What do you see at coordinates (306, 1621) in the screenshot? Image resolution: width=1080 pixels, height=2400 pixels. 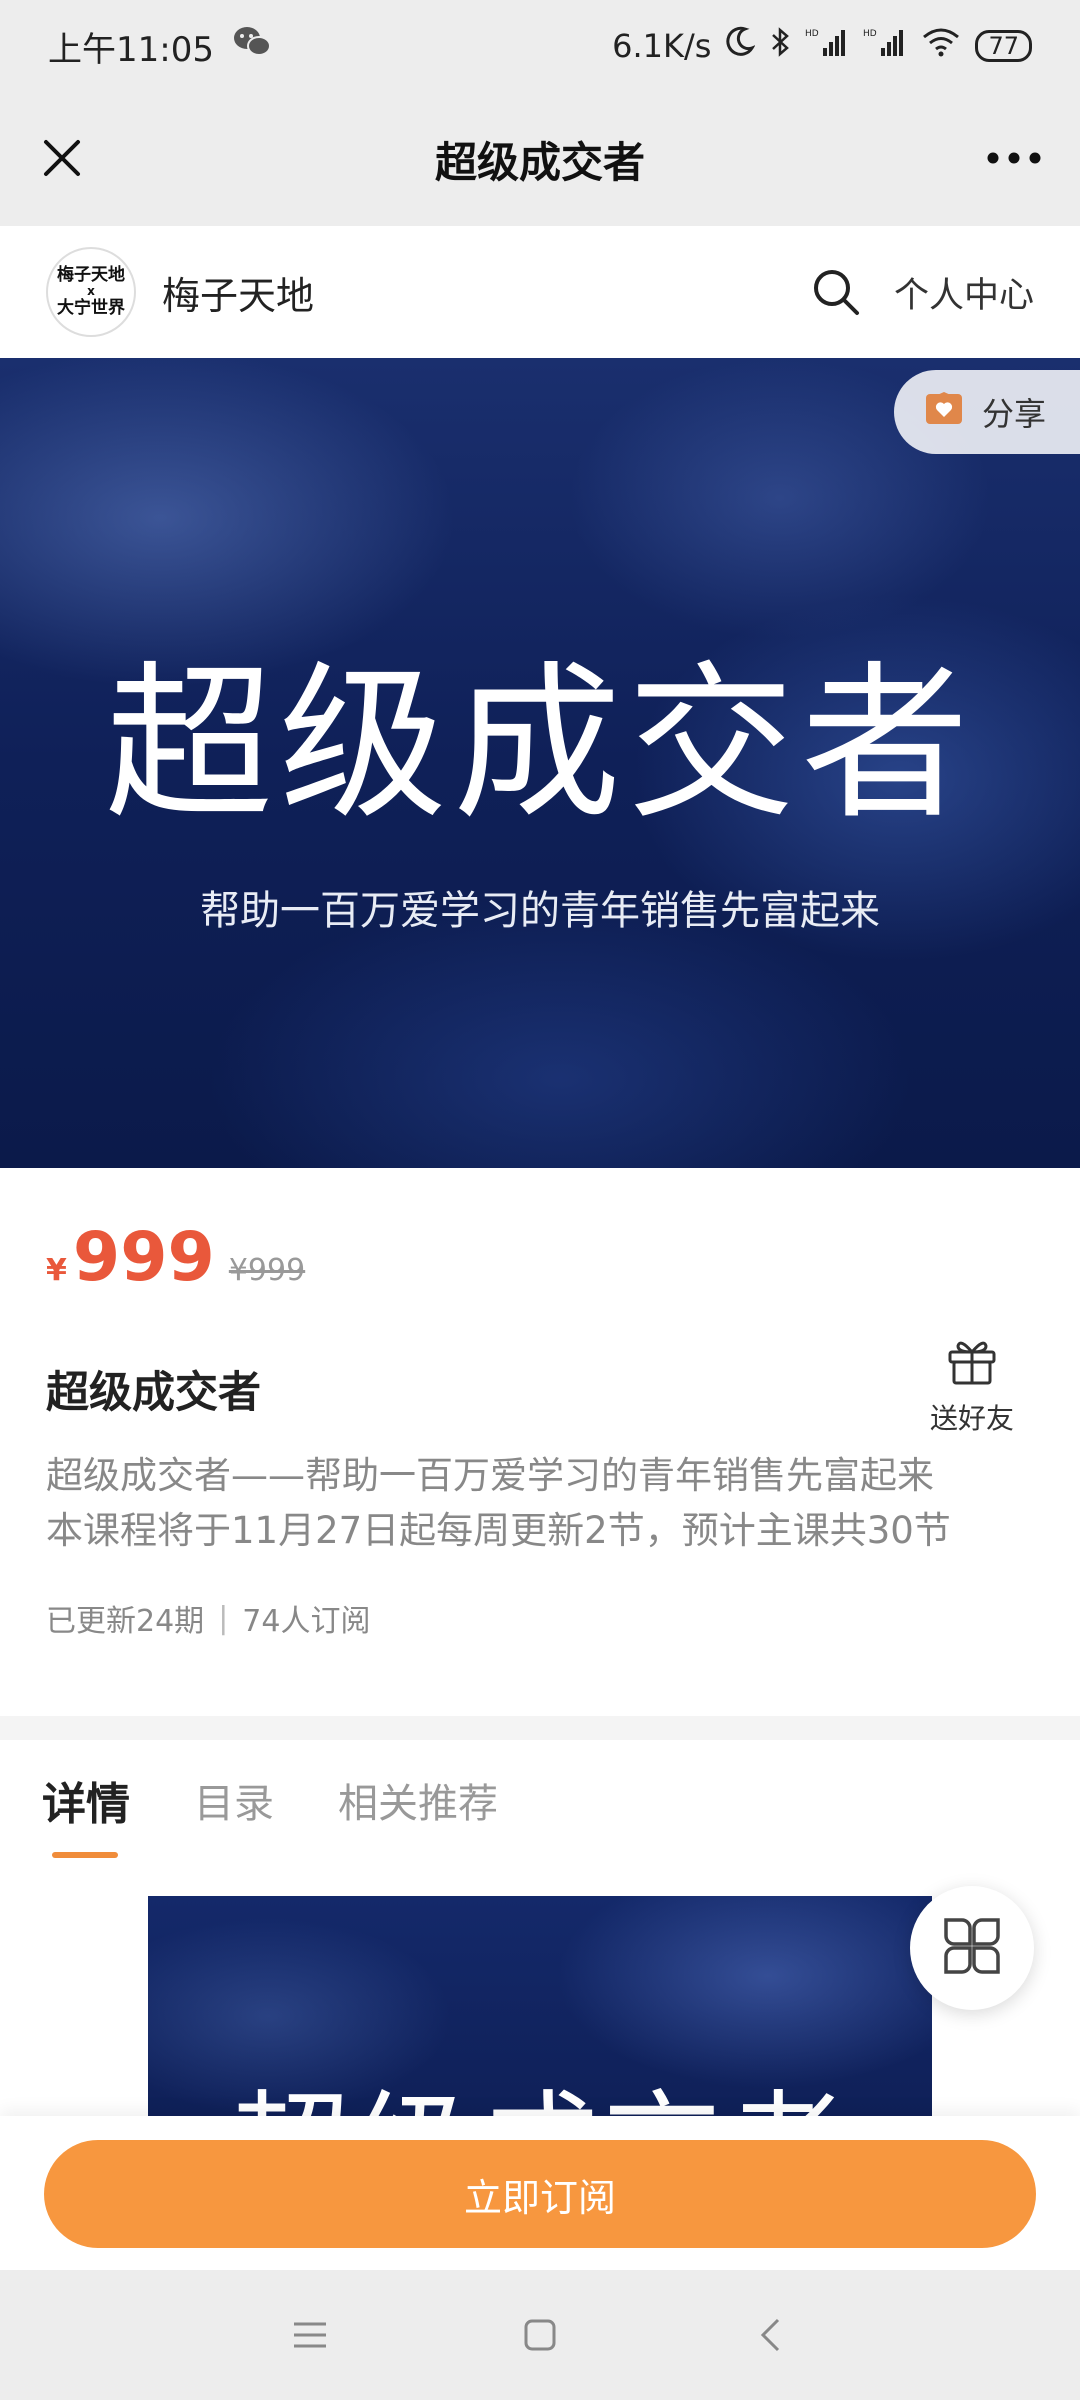 I see `subscriber-count: 74人订阅` at bounding box center [306, 1621].